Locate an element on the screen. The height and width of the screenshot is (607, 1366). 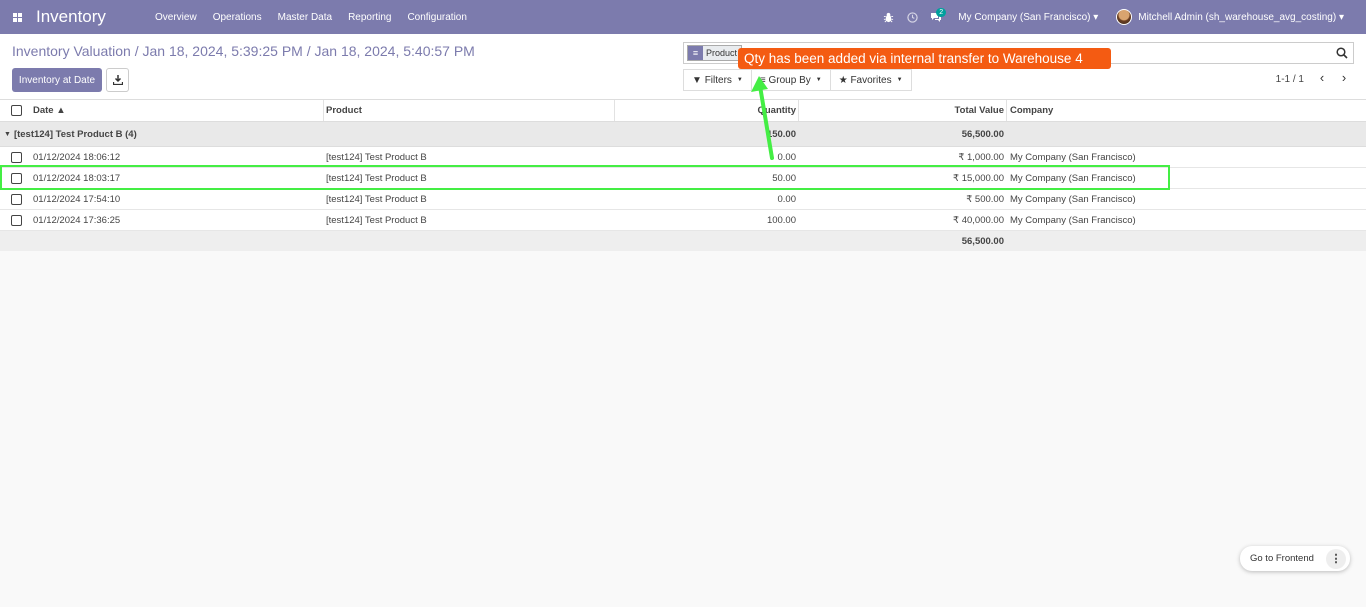
favorites-button: ★ Favorites ▼ is located at coordinates (870, 80).